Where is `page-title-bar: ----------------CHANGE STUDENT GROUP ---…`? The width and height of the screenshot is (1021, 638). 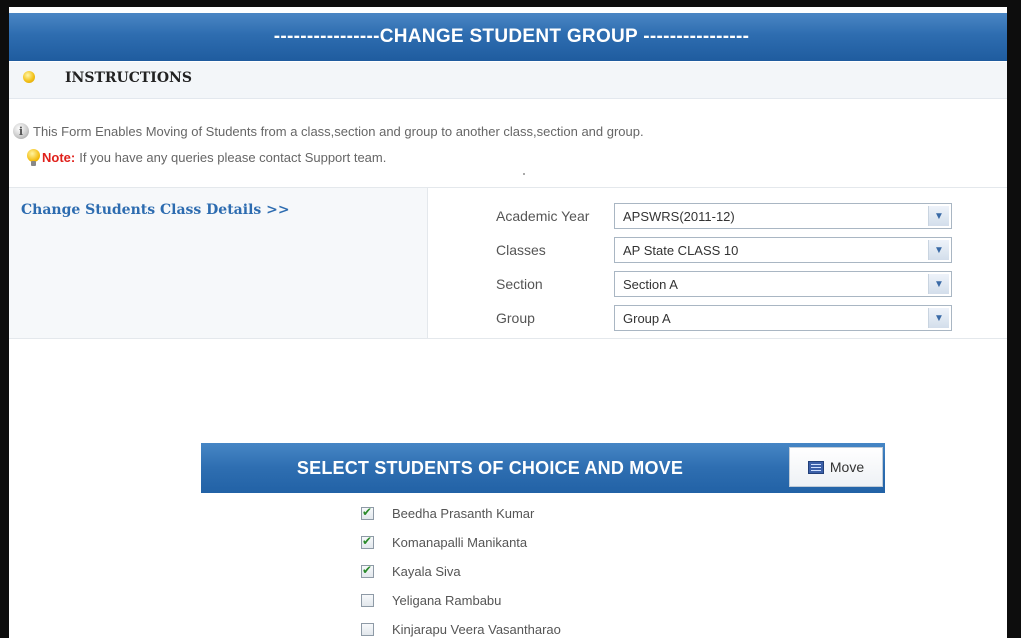
page-title-bar: ----------------CHANGE STUDENT GROUP ---… is located at coordinates (508, 37).